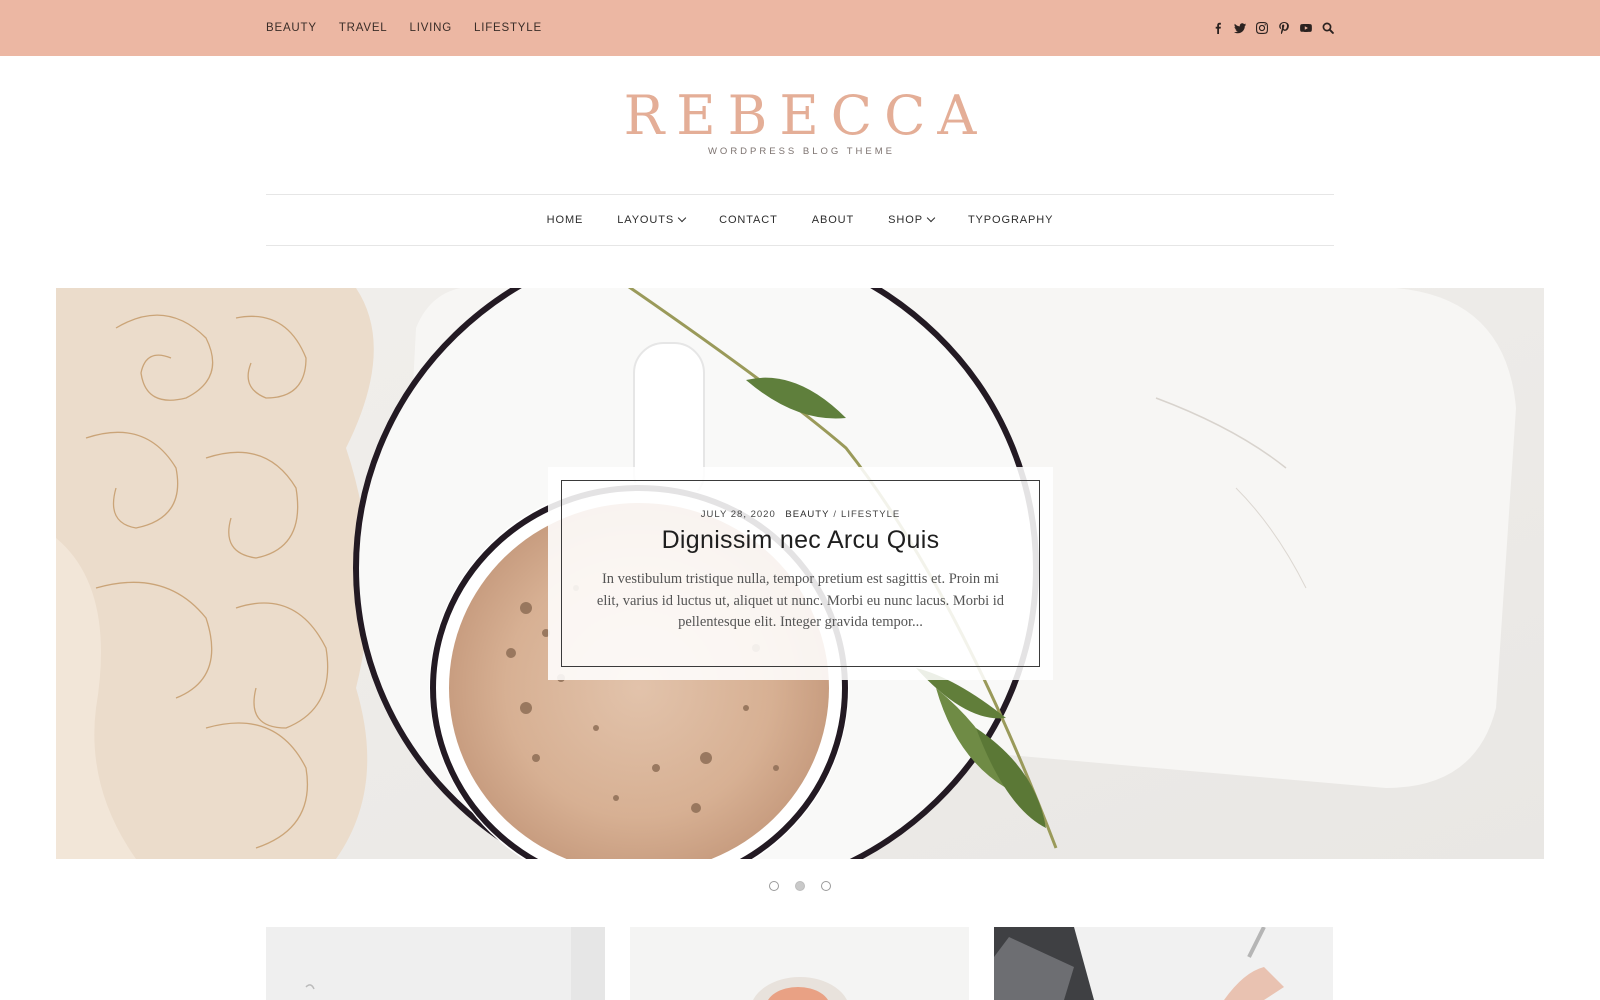 The width and height of the screenshot is (1600, 1000). I want to click on nav-typography-label: TYPOGRAPHY, so click(1010, 220).